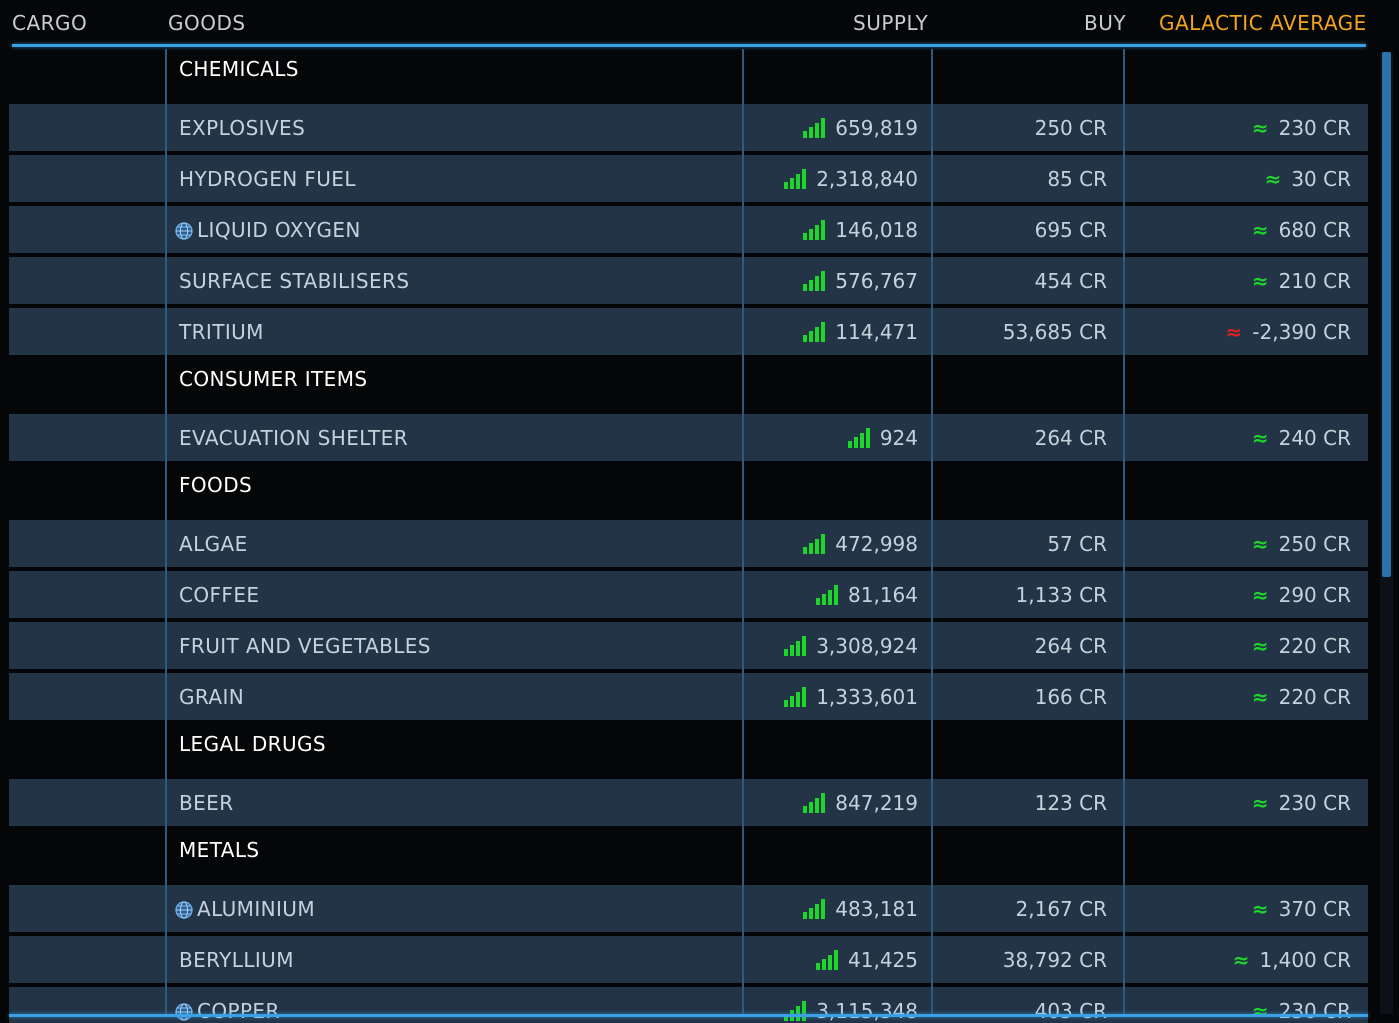 The width and height of the screenshot is (1399, 1023). Describe the element at coordinates (1386, 314) in the screenshot. I see `scrollbar-thumb` at that location.